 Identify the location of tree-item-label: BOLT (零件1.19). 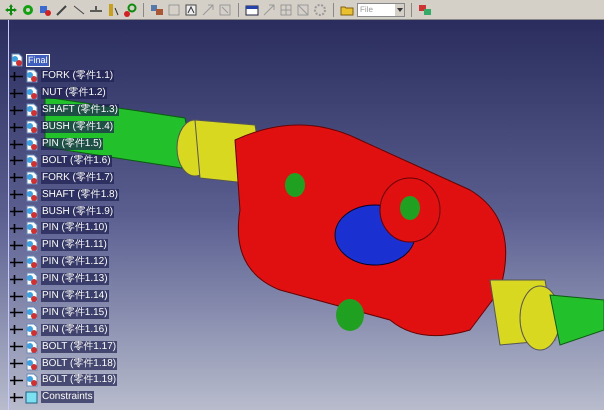
(79, 380).